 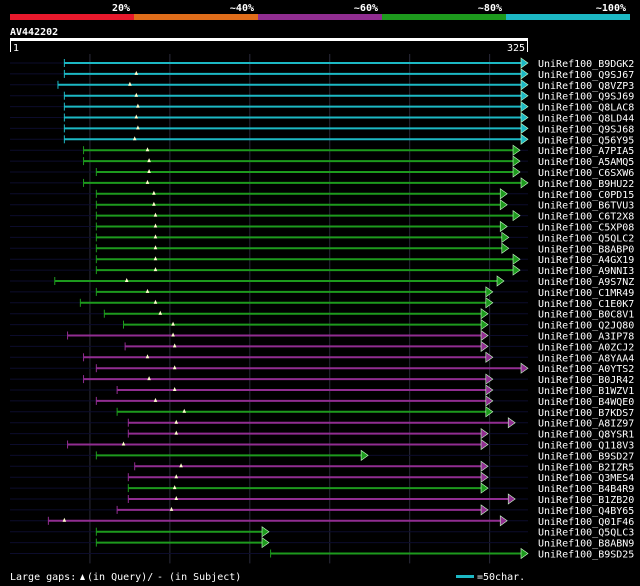 I want to click on legend-label: ~80%, so click(x=490, y=8).